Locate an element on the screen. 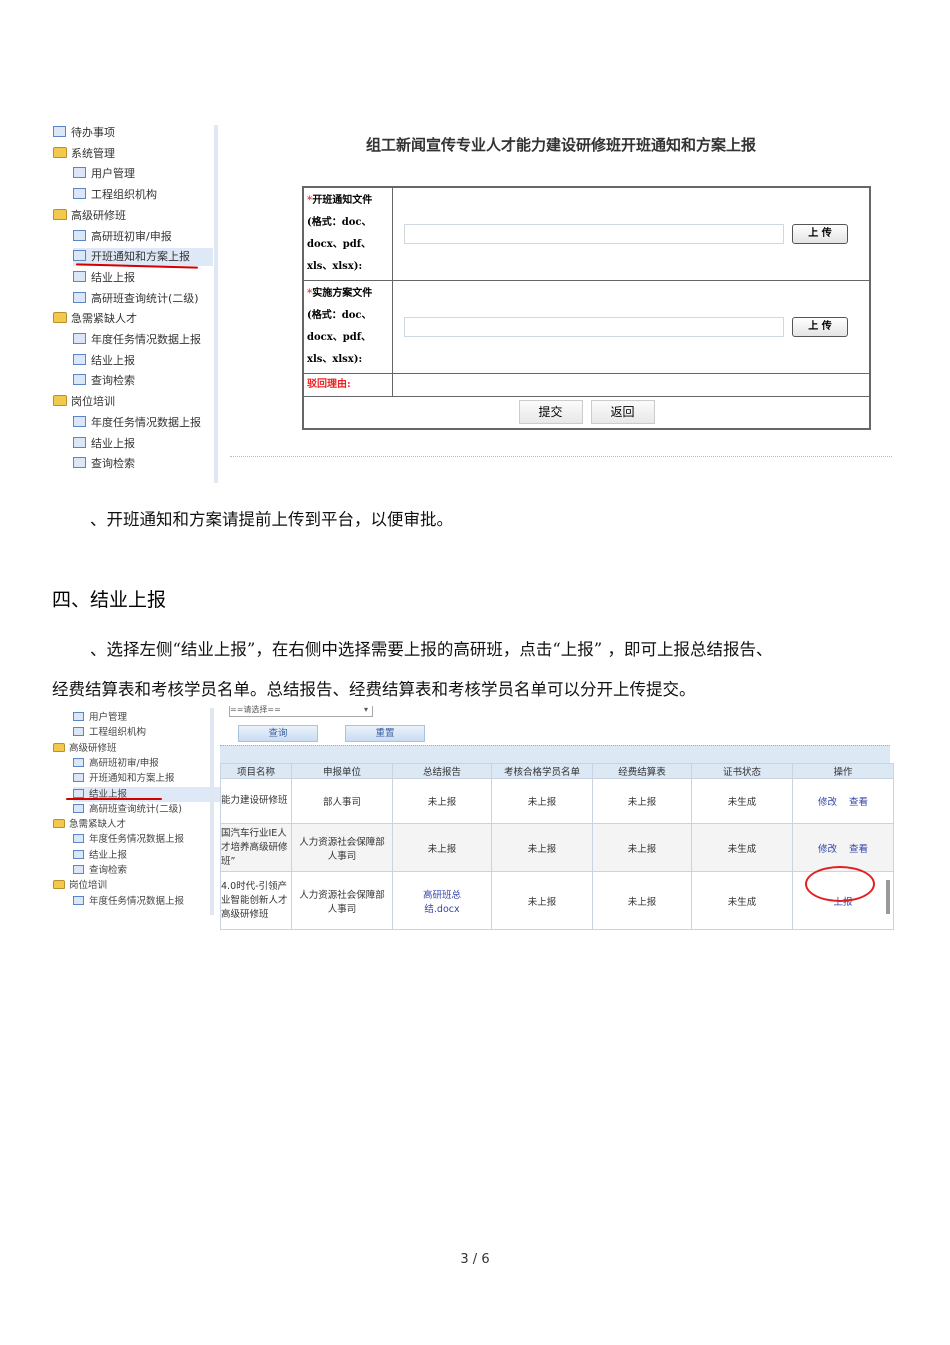 The height and width of the screenshot is (1345, 950). query-button: 查询 is located at coordinates (278, 733).